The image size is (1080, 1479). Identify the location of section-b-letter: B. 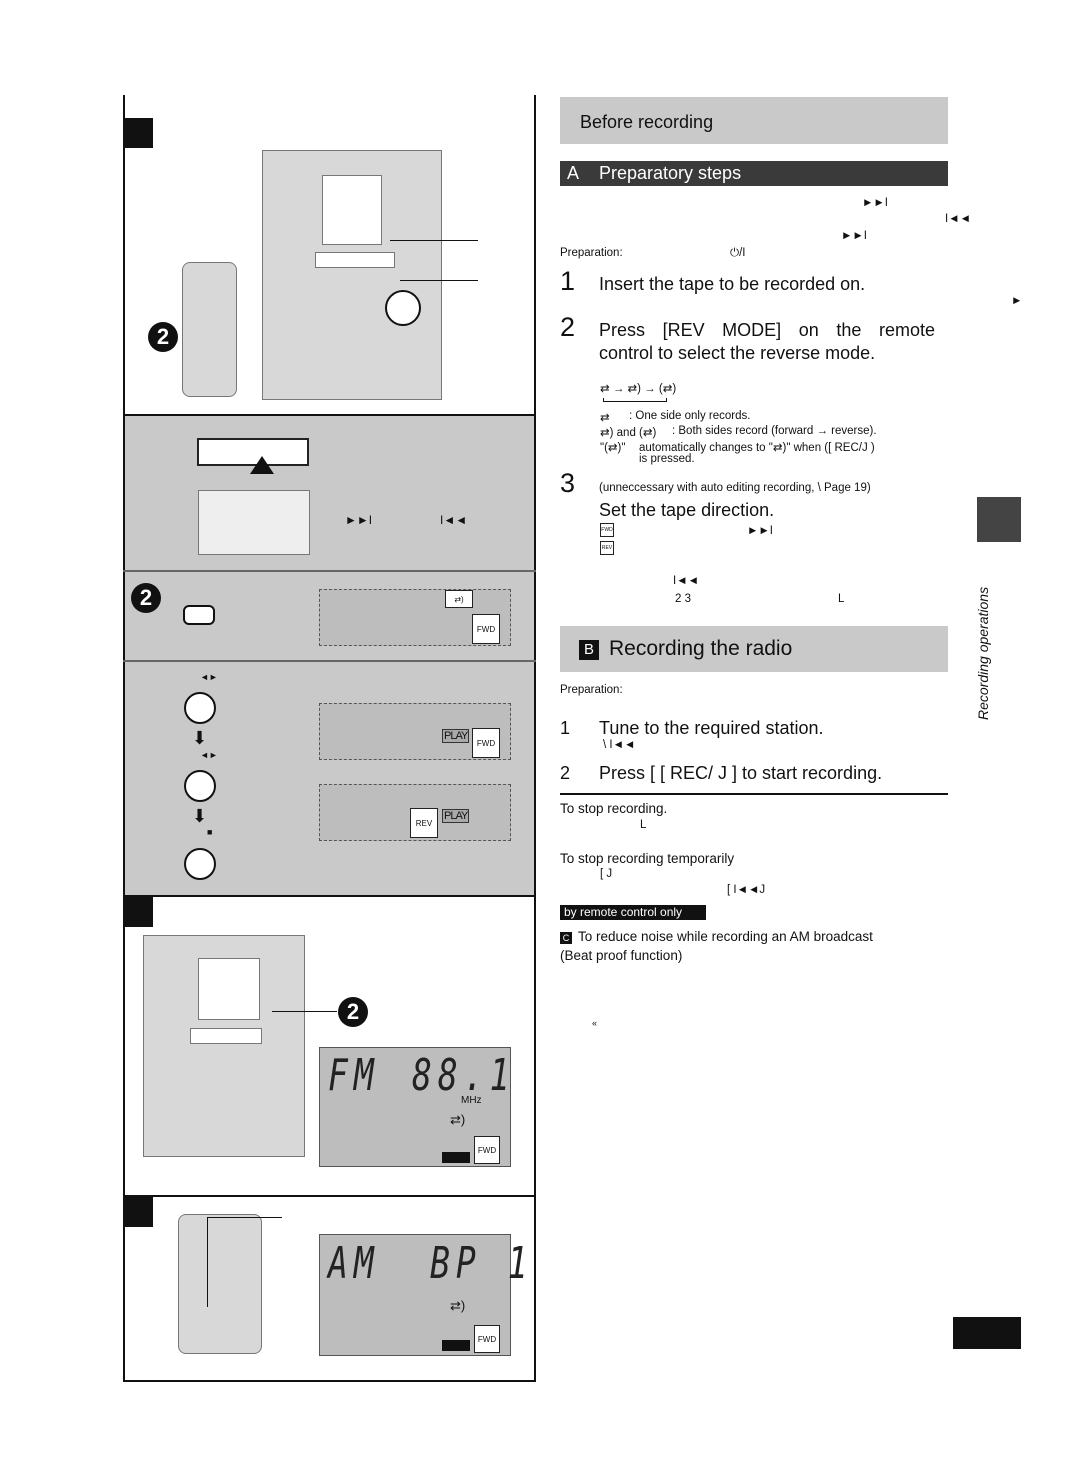
(589, 650).